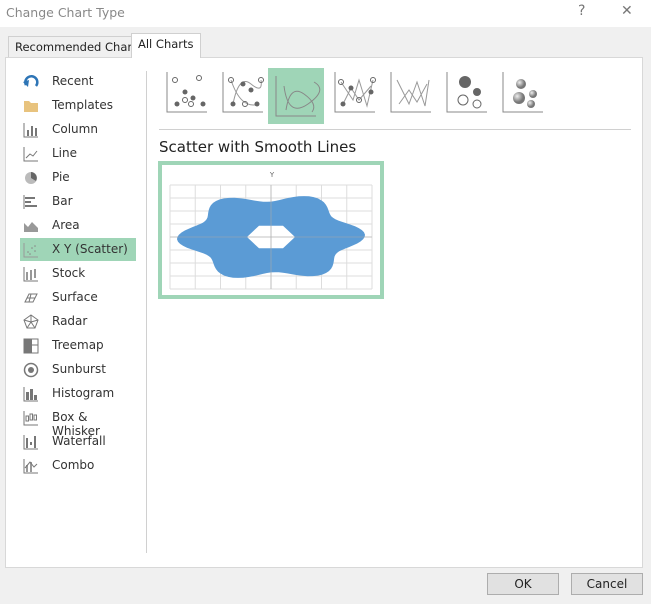 Image resolution: width=651 pixels, height=604 pixels. I want to click on sidebar-item-label: Recent, so click(73, 81).